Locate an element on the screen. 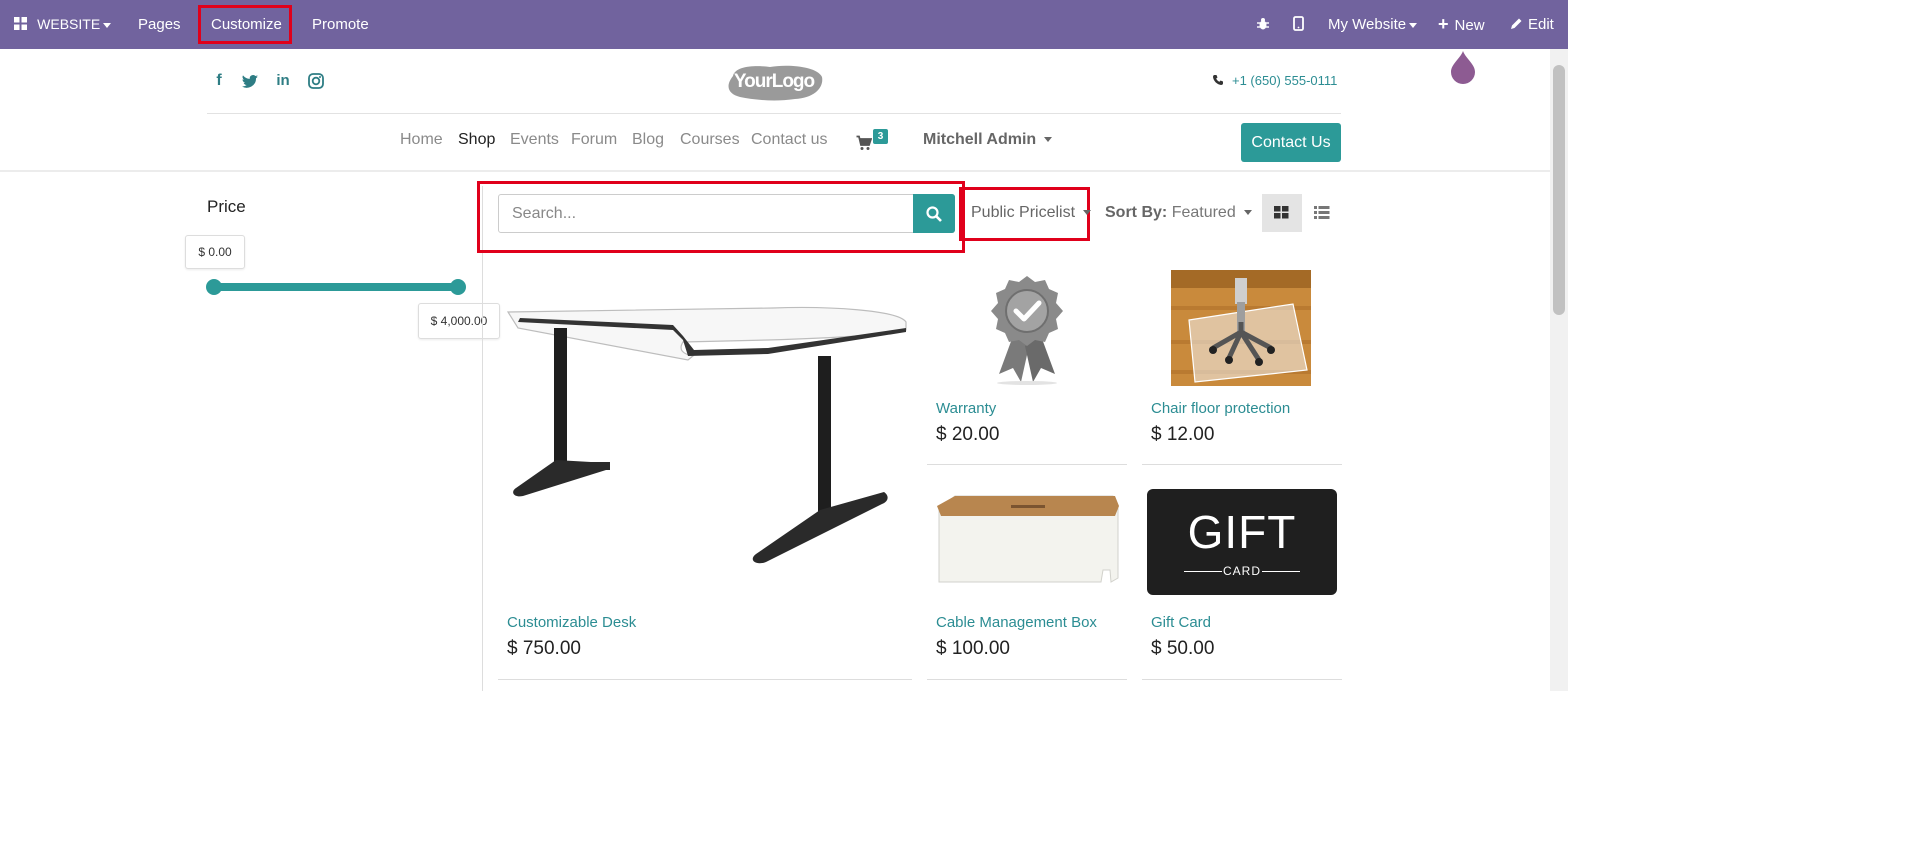 Image resolution: width=1917 pixels, height=845 pixels. sort-value: Featured is located at coordinates (1203, 212).